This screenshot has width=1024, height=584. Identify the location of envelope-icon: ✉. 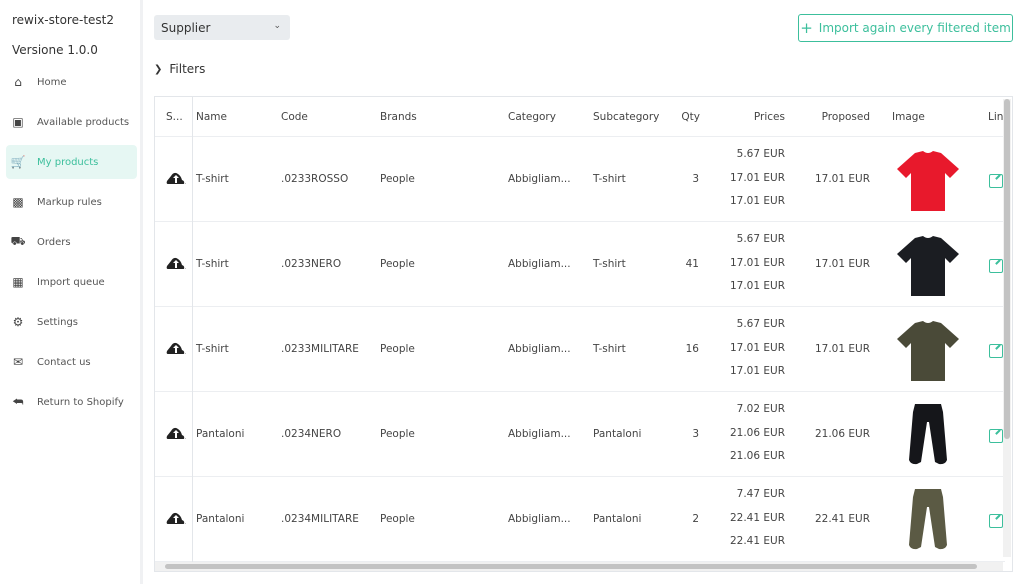
(18, 362).